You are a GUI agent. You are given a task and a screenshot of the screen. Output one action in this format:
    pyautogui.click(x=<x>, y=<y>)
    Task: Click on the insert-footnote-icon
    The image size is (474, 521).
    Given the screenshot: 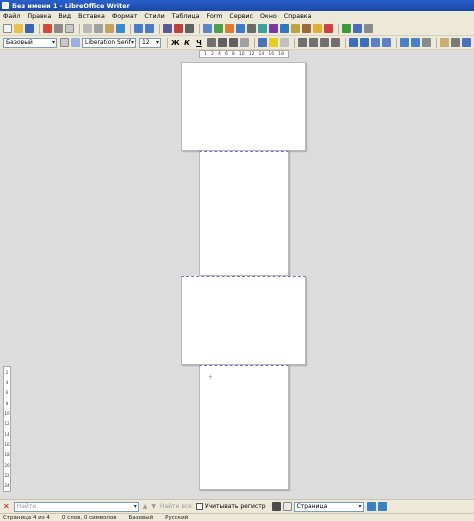 What is the action you would take?
    pyautogui.click(x=295, y=28)
    